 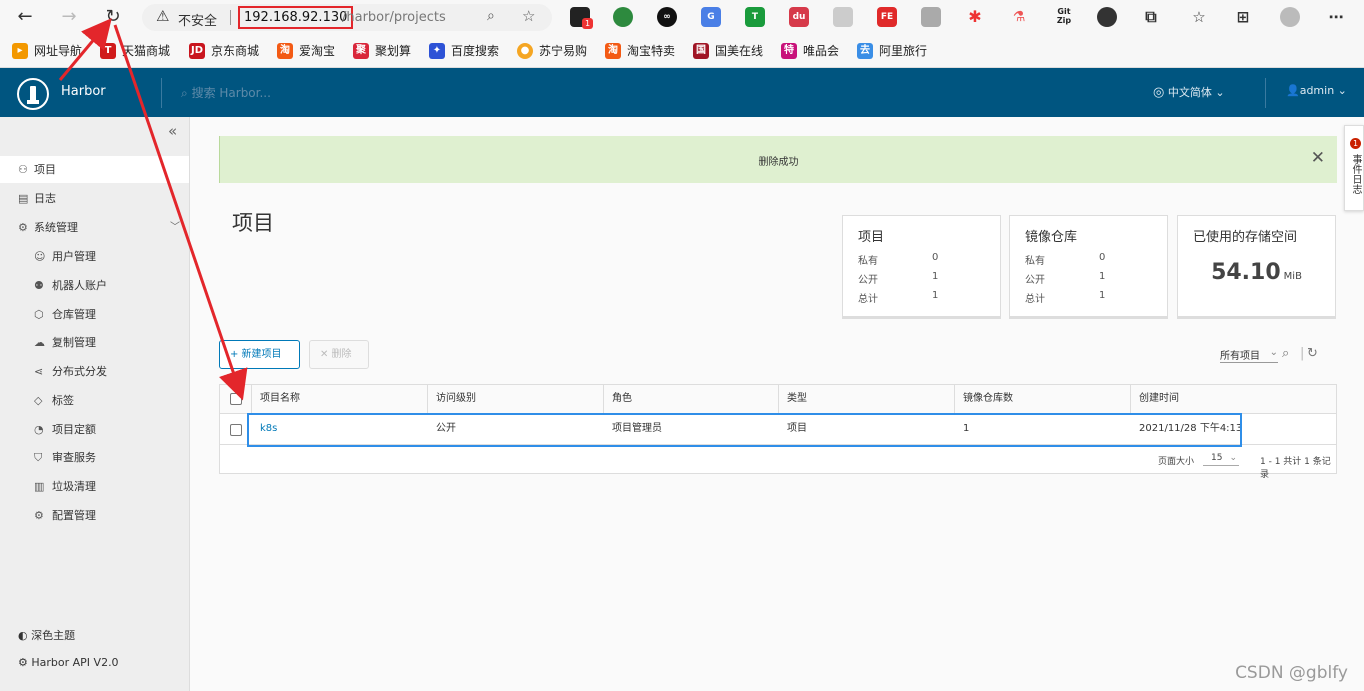 What do you see at coordinates (799, 17) in the screenshot?
I see `extension-icon-6: du` at bounding box center [799, 17].